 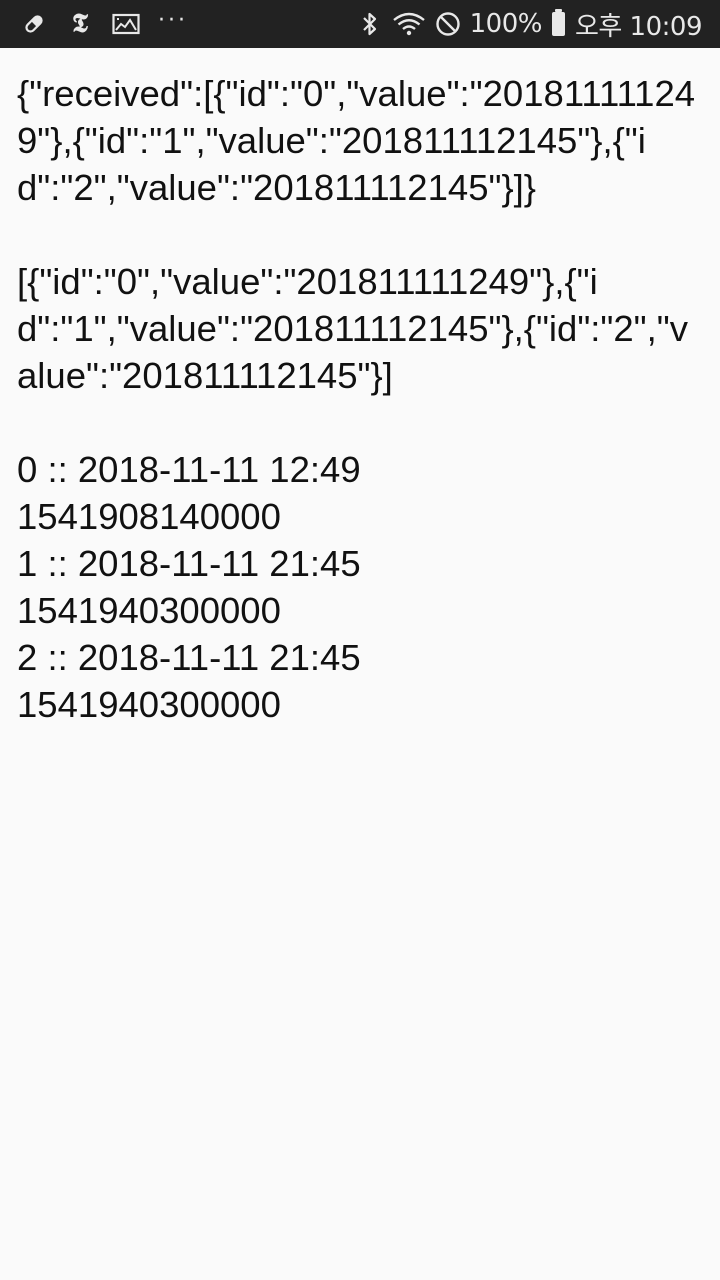 I want to click on system-status: 100% 오후 10:09, so click(x=529, y=24).